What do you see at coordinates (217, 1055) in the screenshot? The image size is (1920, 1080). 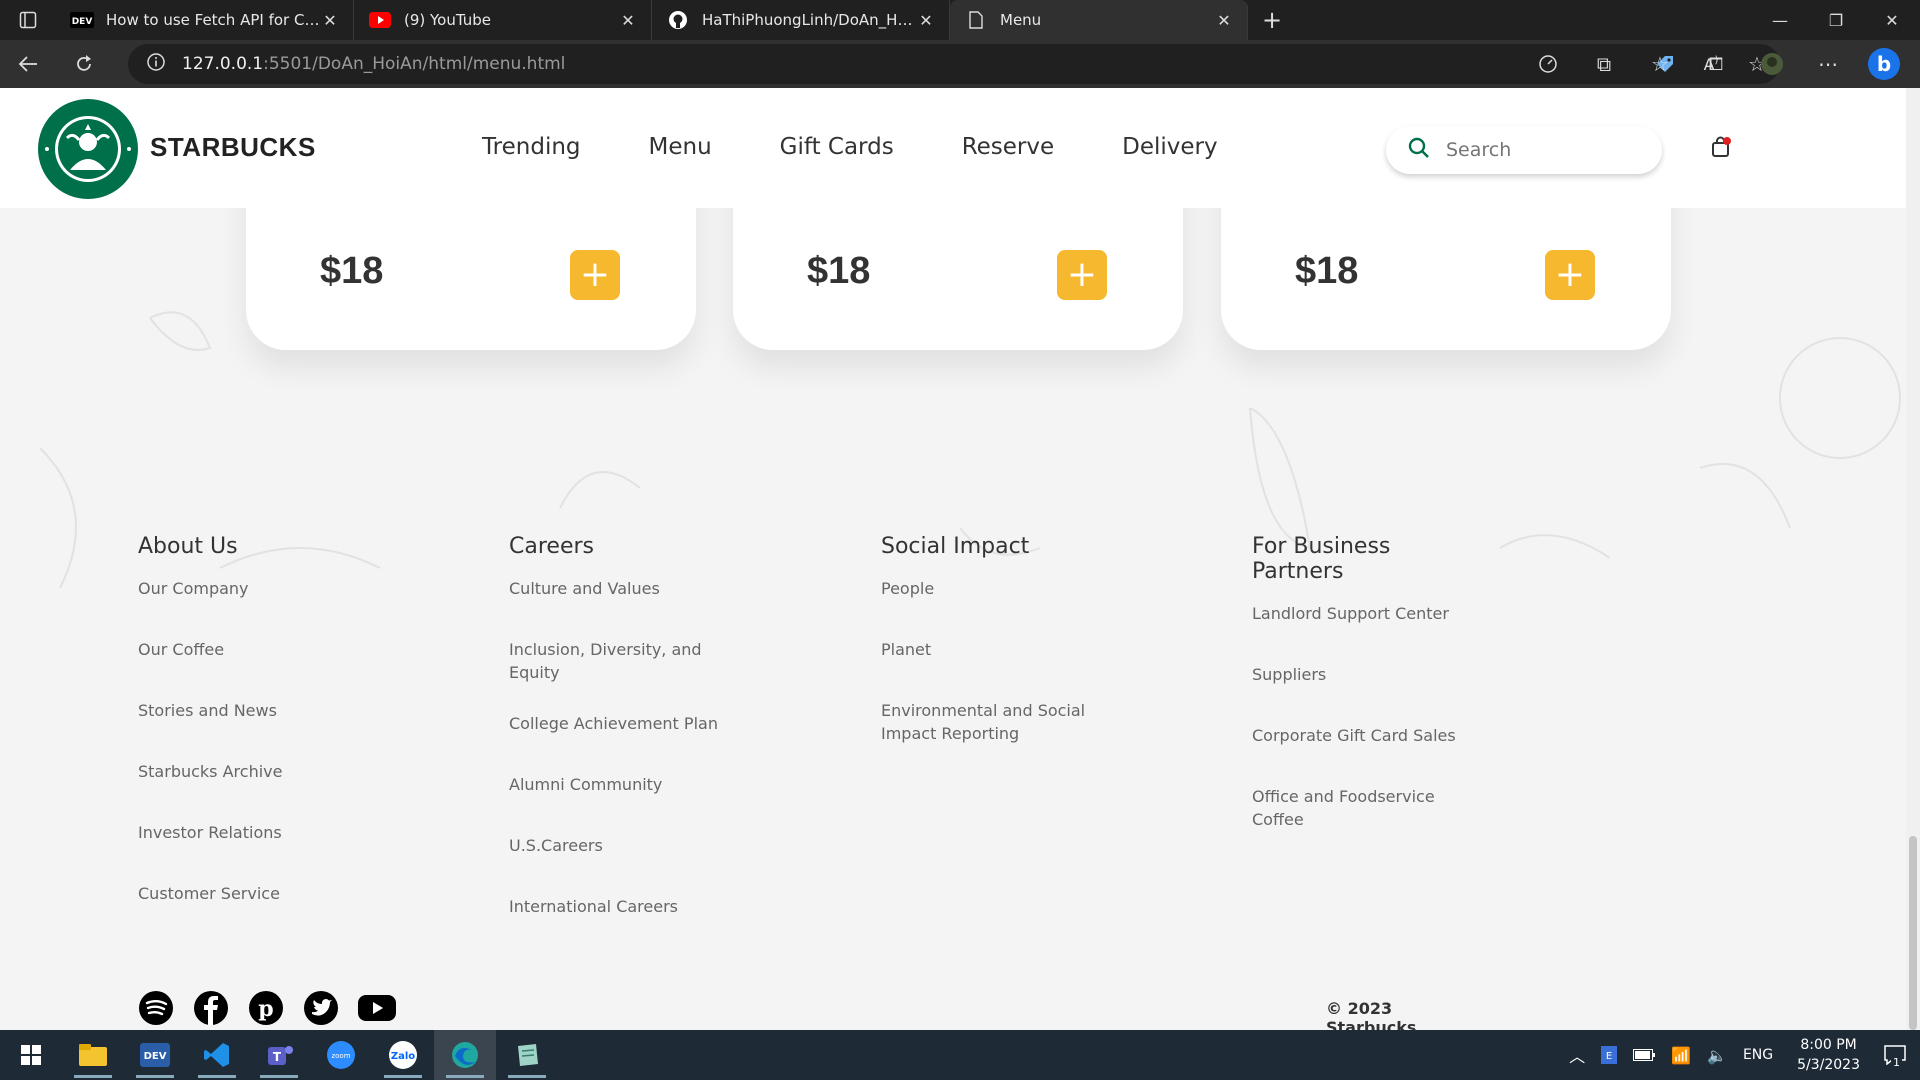 I see `vscode-icon` at bounding box center [217, 1055].